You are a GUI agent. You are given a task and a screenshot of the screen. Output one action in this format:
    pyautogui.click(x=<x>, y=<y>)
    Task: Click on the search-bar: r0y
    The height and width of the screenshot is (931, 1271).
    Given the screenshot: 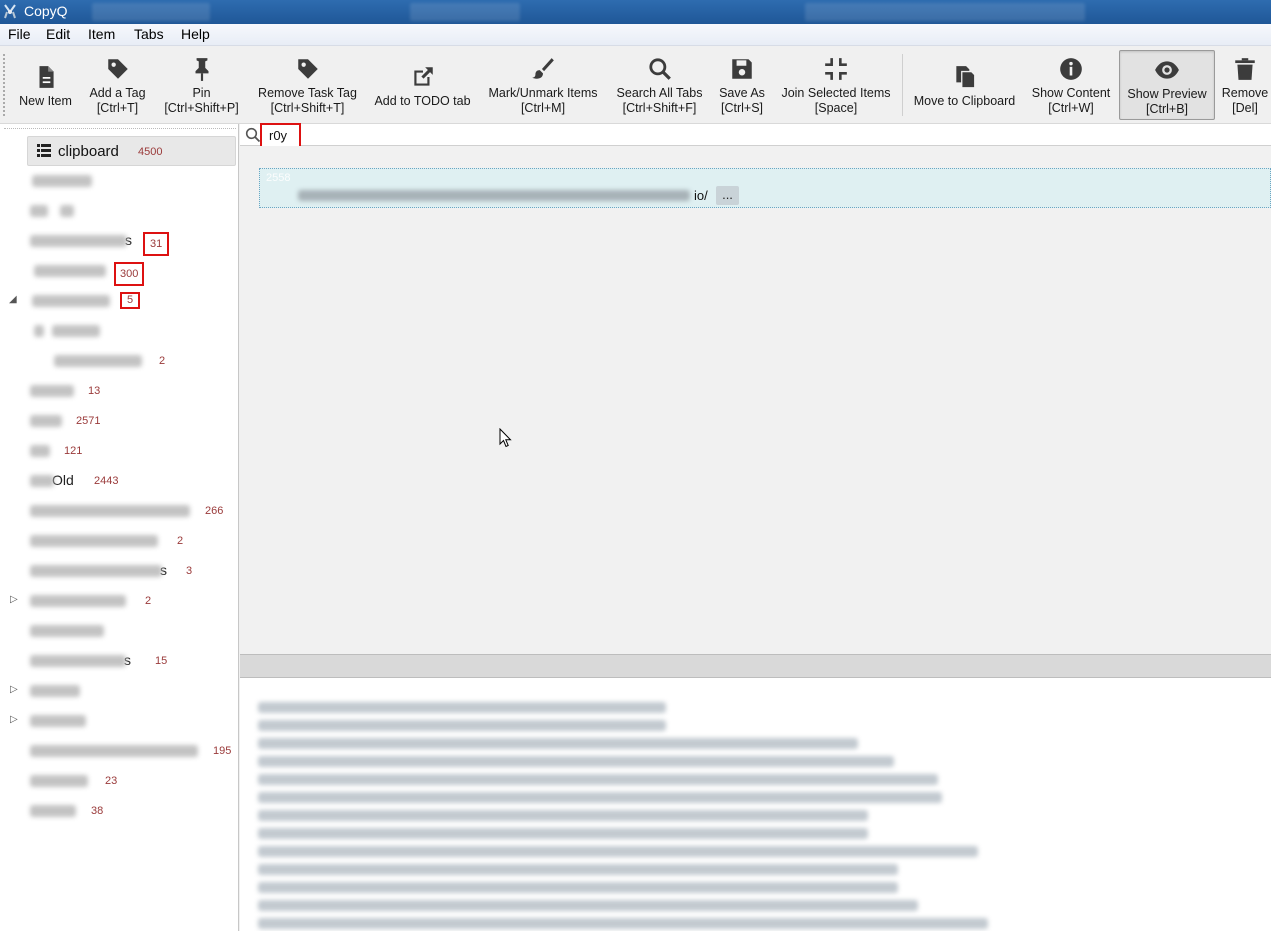 What is the action you would take?
    pyautogui.click(x=755, y=136)
    